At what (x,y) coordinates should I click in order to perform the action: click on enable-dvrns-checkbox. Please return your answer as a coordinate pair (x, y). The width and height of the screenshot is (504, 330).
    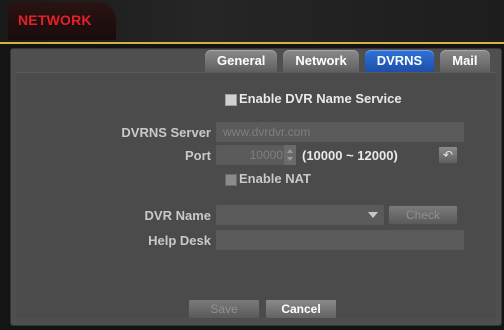
    Looking at the image, I should click on (231, 100).